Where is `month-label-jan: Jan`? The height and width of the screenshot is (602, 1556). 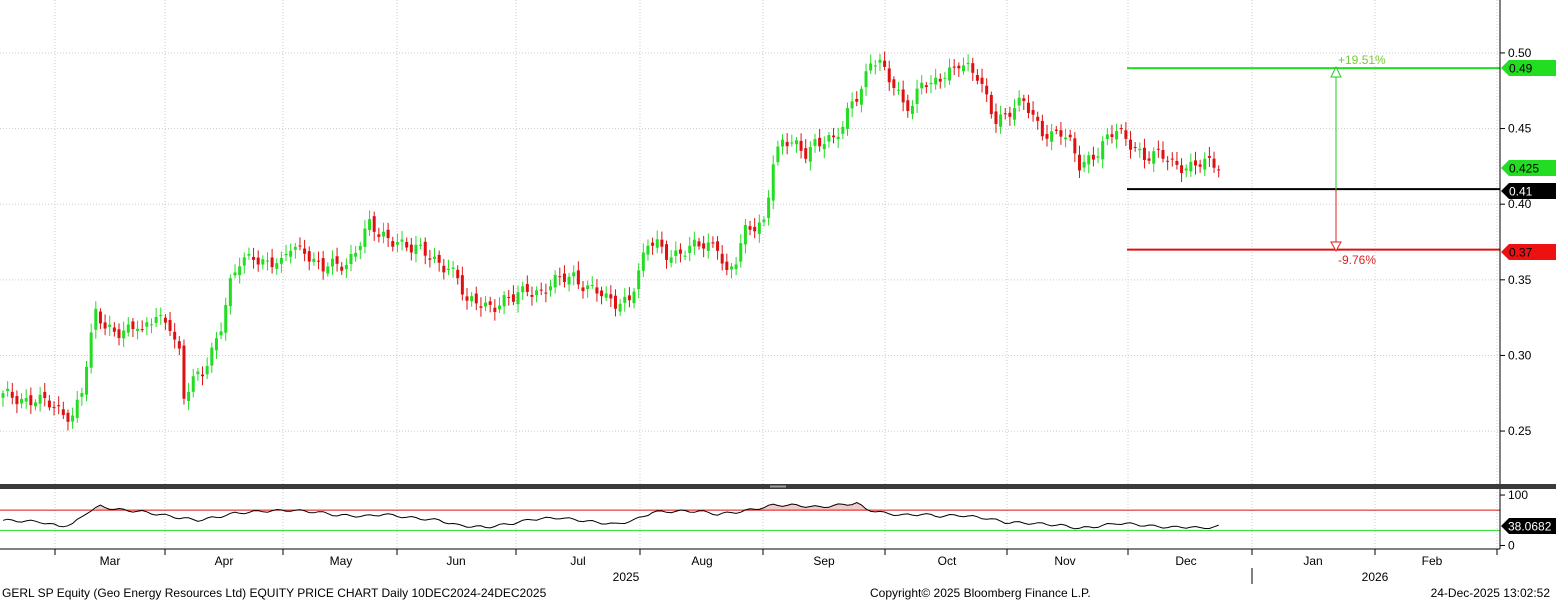 month-label-jan: Jan is located at coordinates (1312, 561).